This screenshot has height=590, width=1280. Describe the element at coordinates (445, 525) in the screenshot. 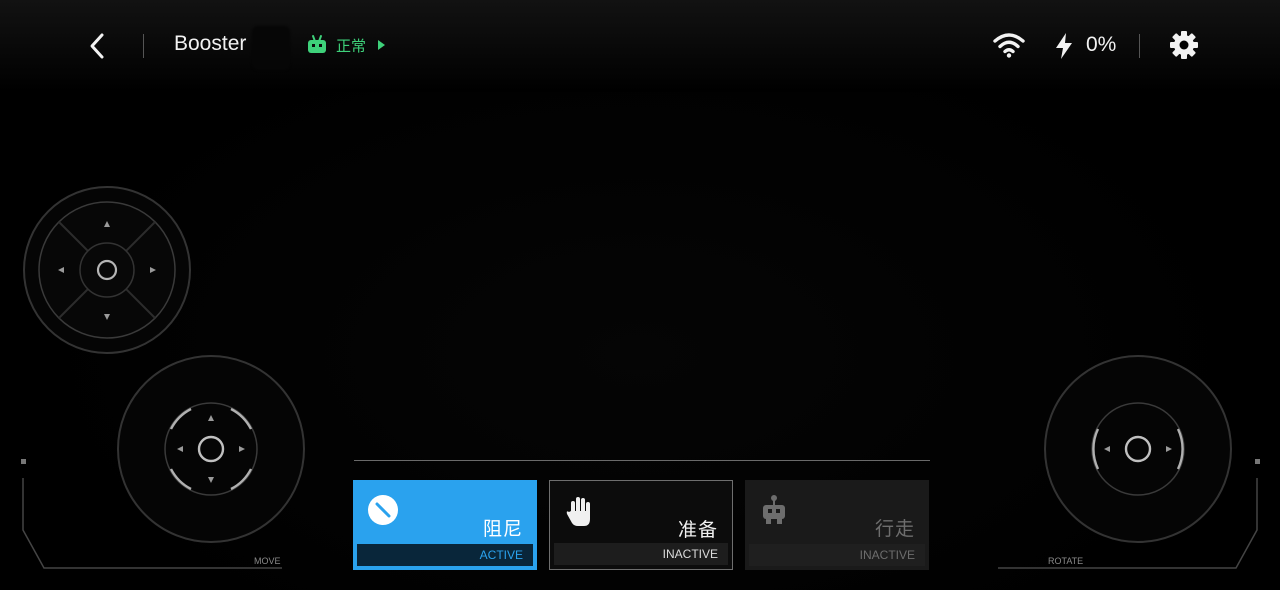

I see `mode-damping-button: 阻尼 ACTIVE` at that location.